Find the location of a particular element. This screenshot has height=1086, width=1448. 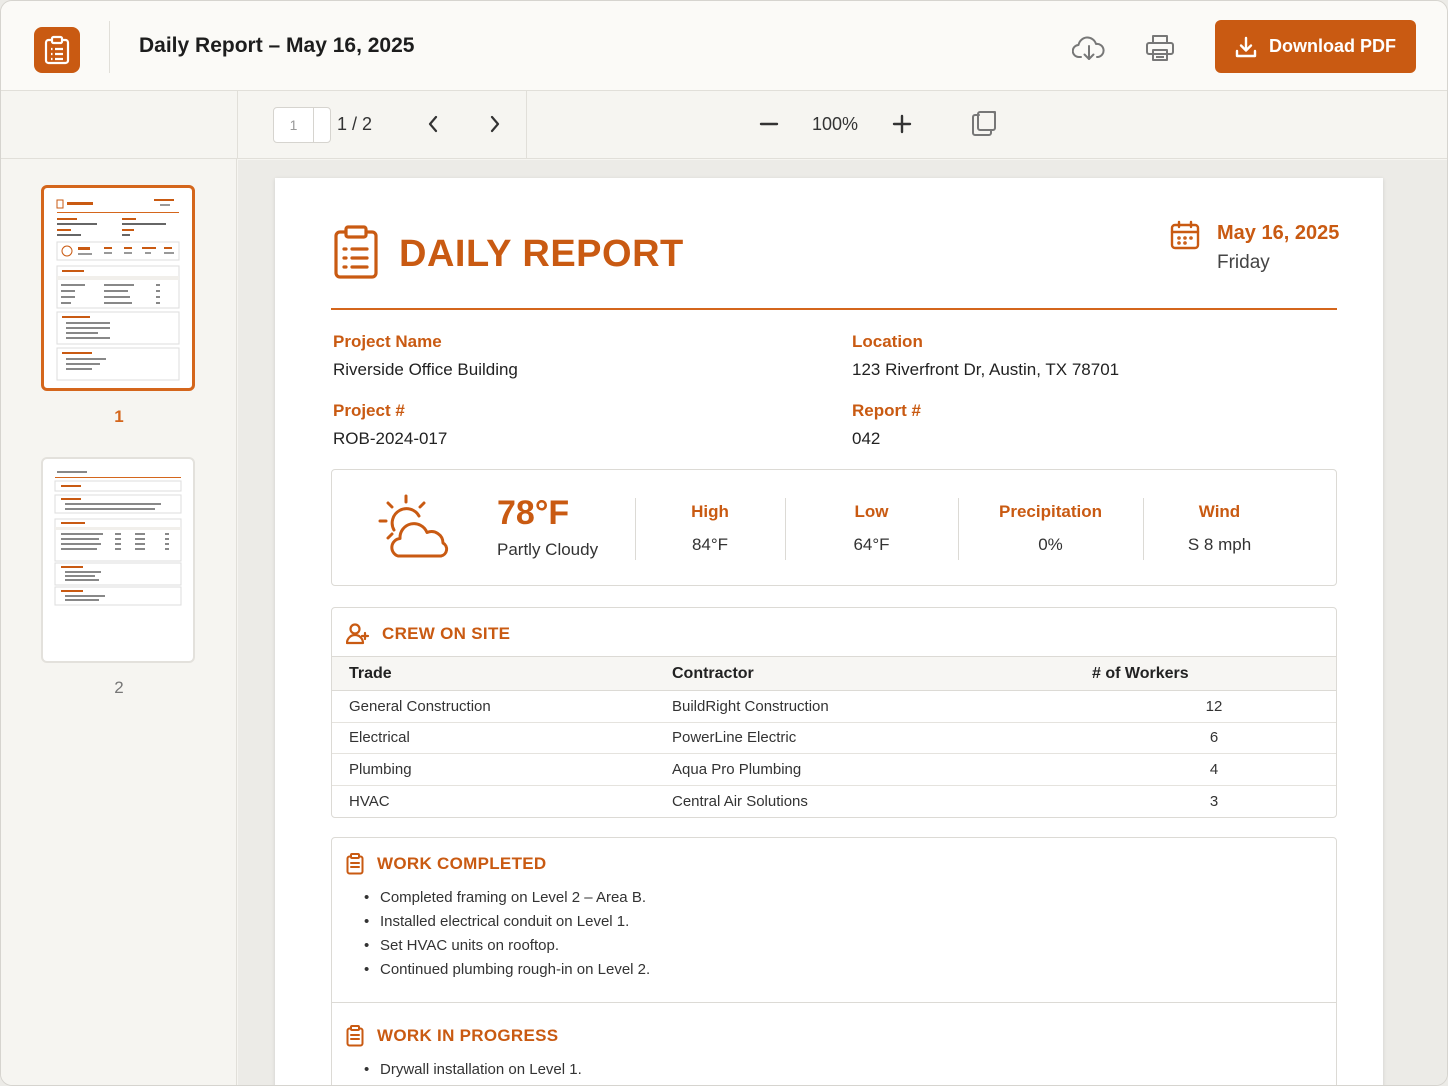

previous-page-icon is located at coordinates (433, 124).